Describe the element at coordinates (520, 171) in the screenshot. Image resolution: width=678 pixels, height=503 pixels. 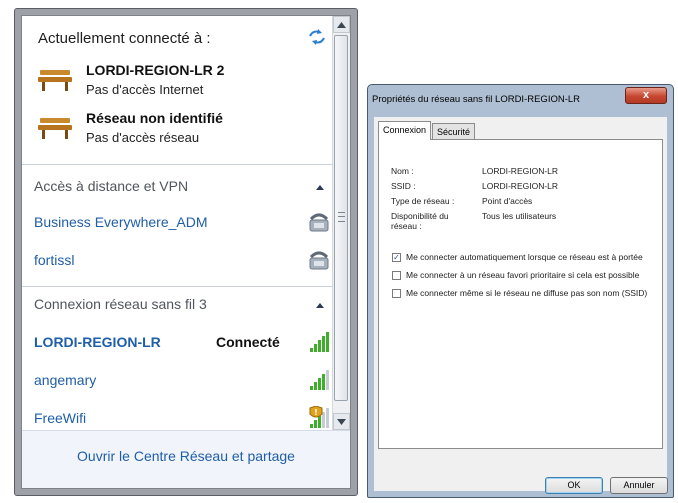
I see `prop-value-name: LORDI-REGION-LR` at that location.